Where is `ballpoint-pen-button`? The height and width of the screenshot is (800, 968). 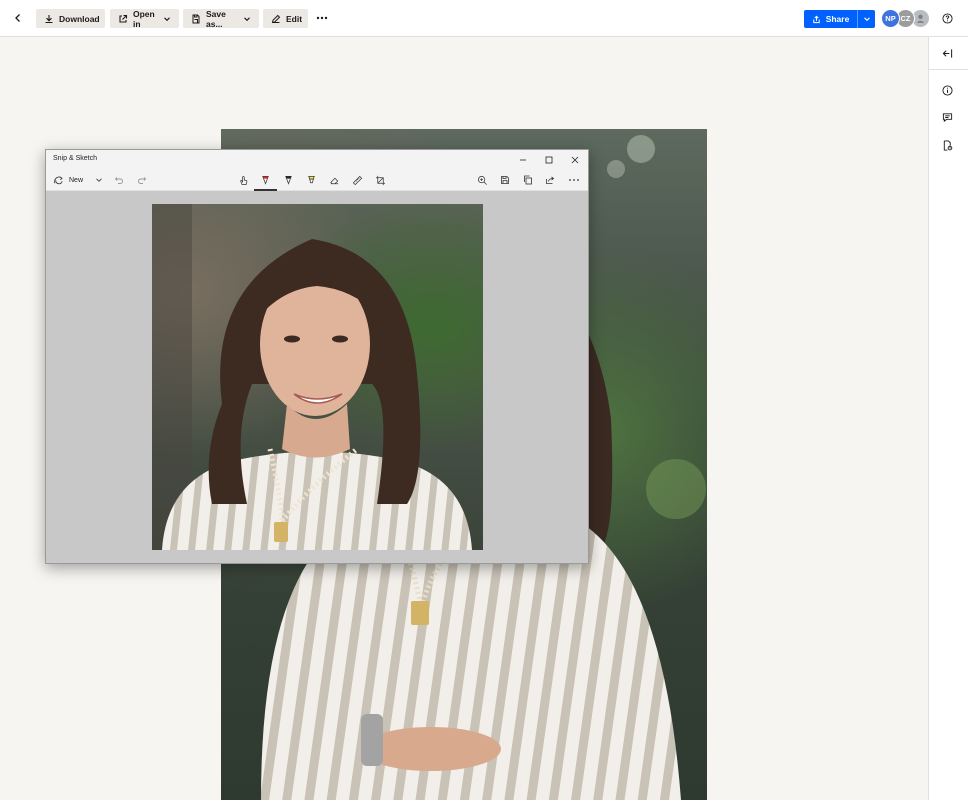
ballpoint-pen-button is located at coordinates (265, 180).